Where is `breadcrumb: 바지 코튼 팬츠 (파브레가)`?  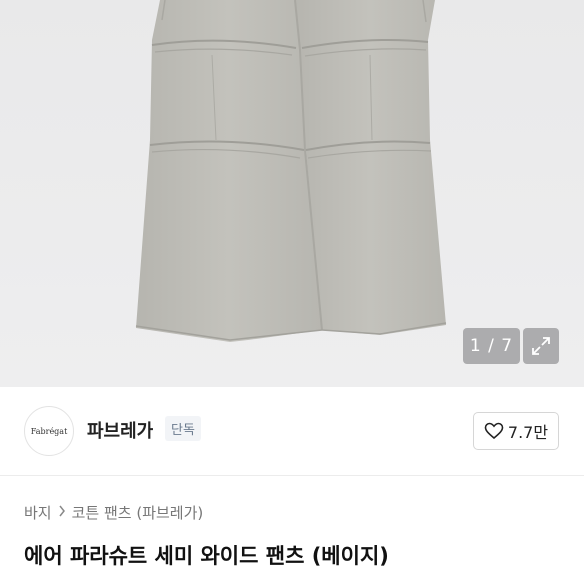
breadcrumb: 바지 코튼 팬츠 (파브레가) is located at coordinates (113, 512).